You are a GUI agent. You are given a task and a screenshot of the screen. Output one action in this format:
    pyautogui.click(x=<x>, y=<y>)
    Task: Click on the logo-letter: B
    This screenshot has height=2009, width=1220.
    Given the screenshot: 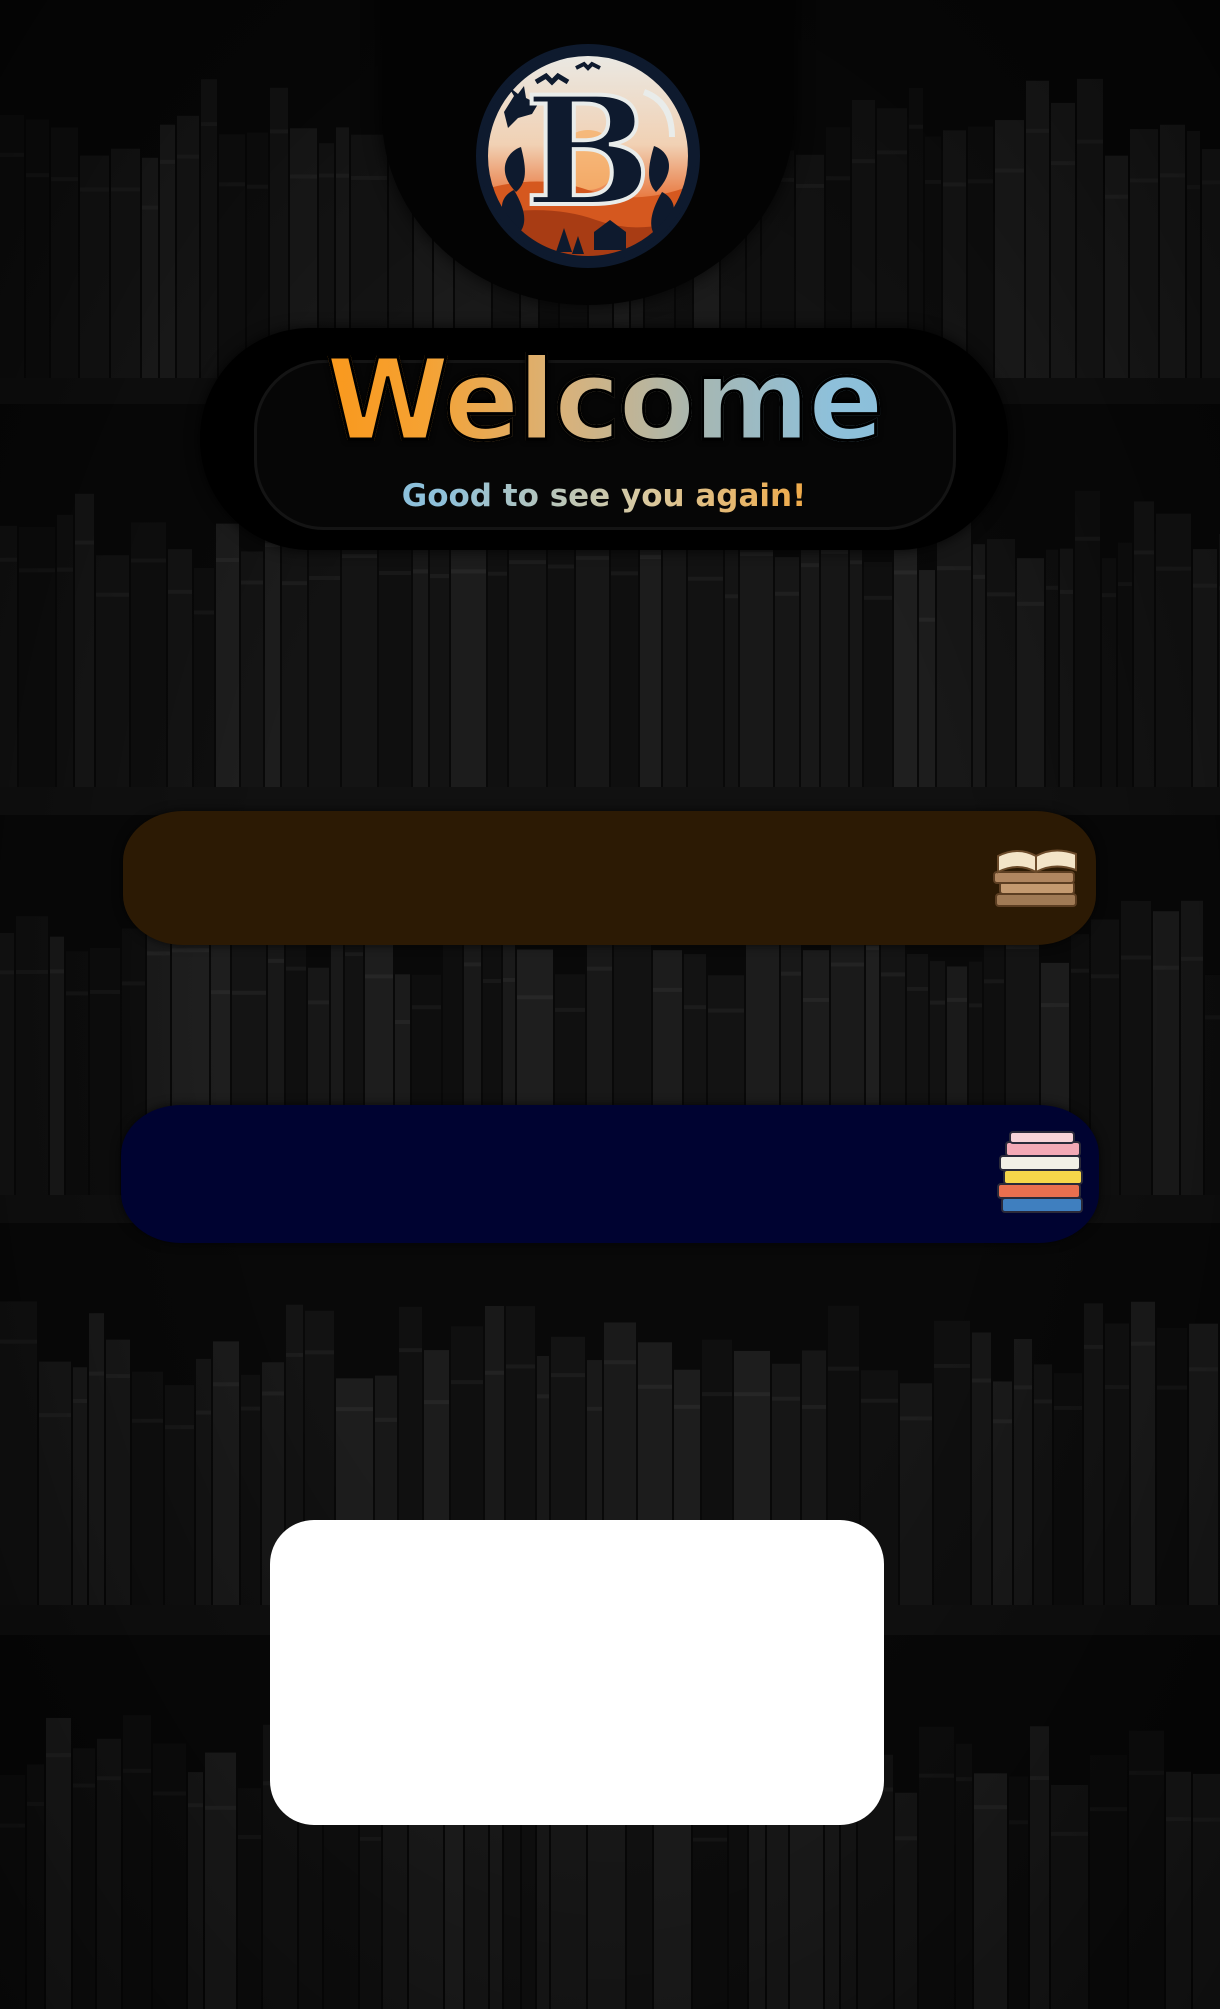 What is the action you would take?
    pyautogui.click(x=588, y=152)
    